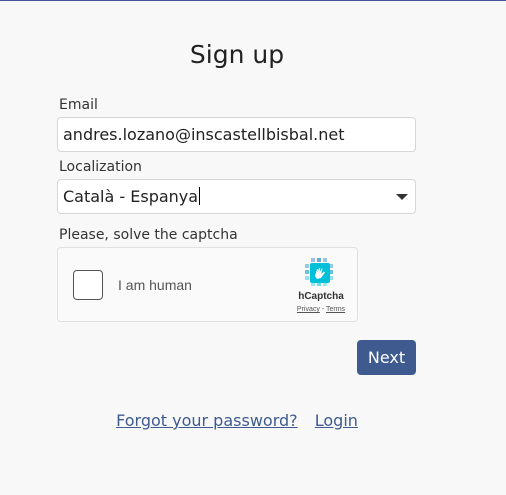 Image resolution: width=506 pixels, height=495 pixels. Describe the element at coordinates (236, 134) in the screenshot. I see `email-field` at that location.